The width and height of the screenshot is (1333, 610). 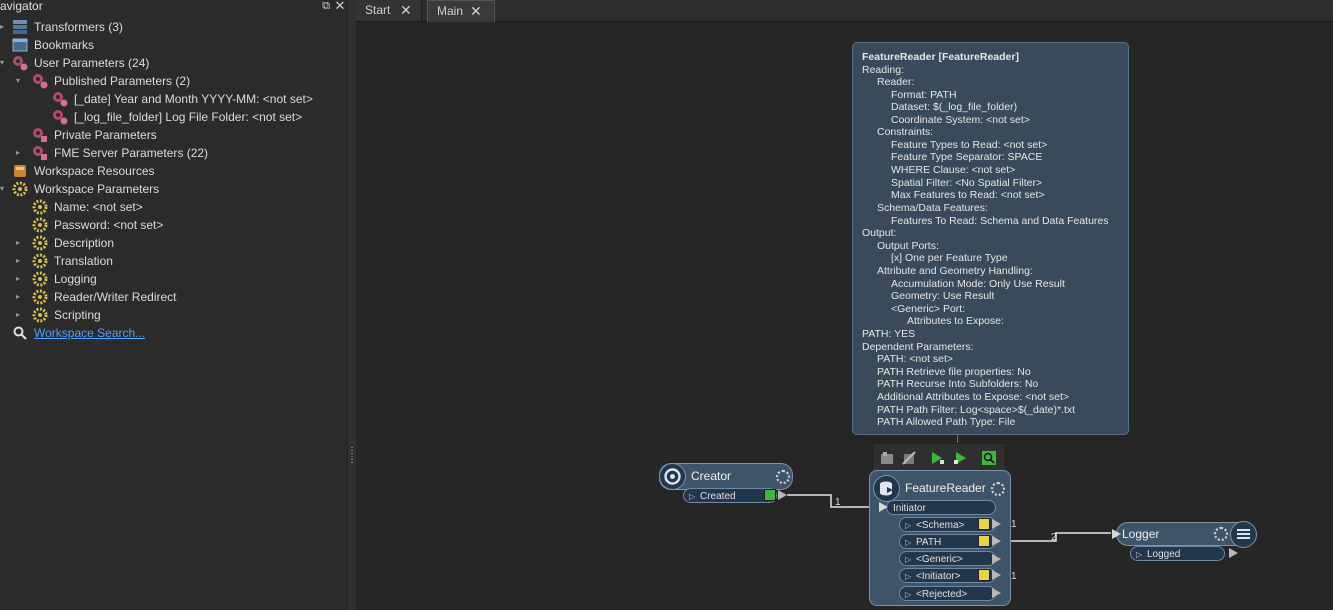 What do you see at coordinates (20, 171) in the screenshot?
I see `workspace-resources-icon` at bounding box center [20, 171].